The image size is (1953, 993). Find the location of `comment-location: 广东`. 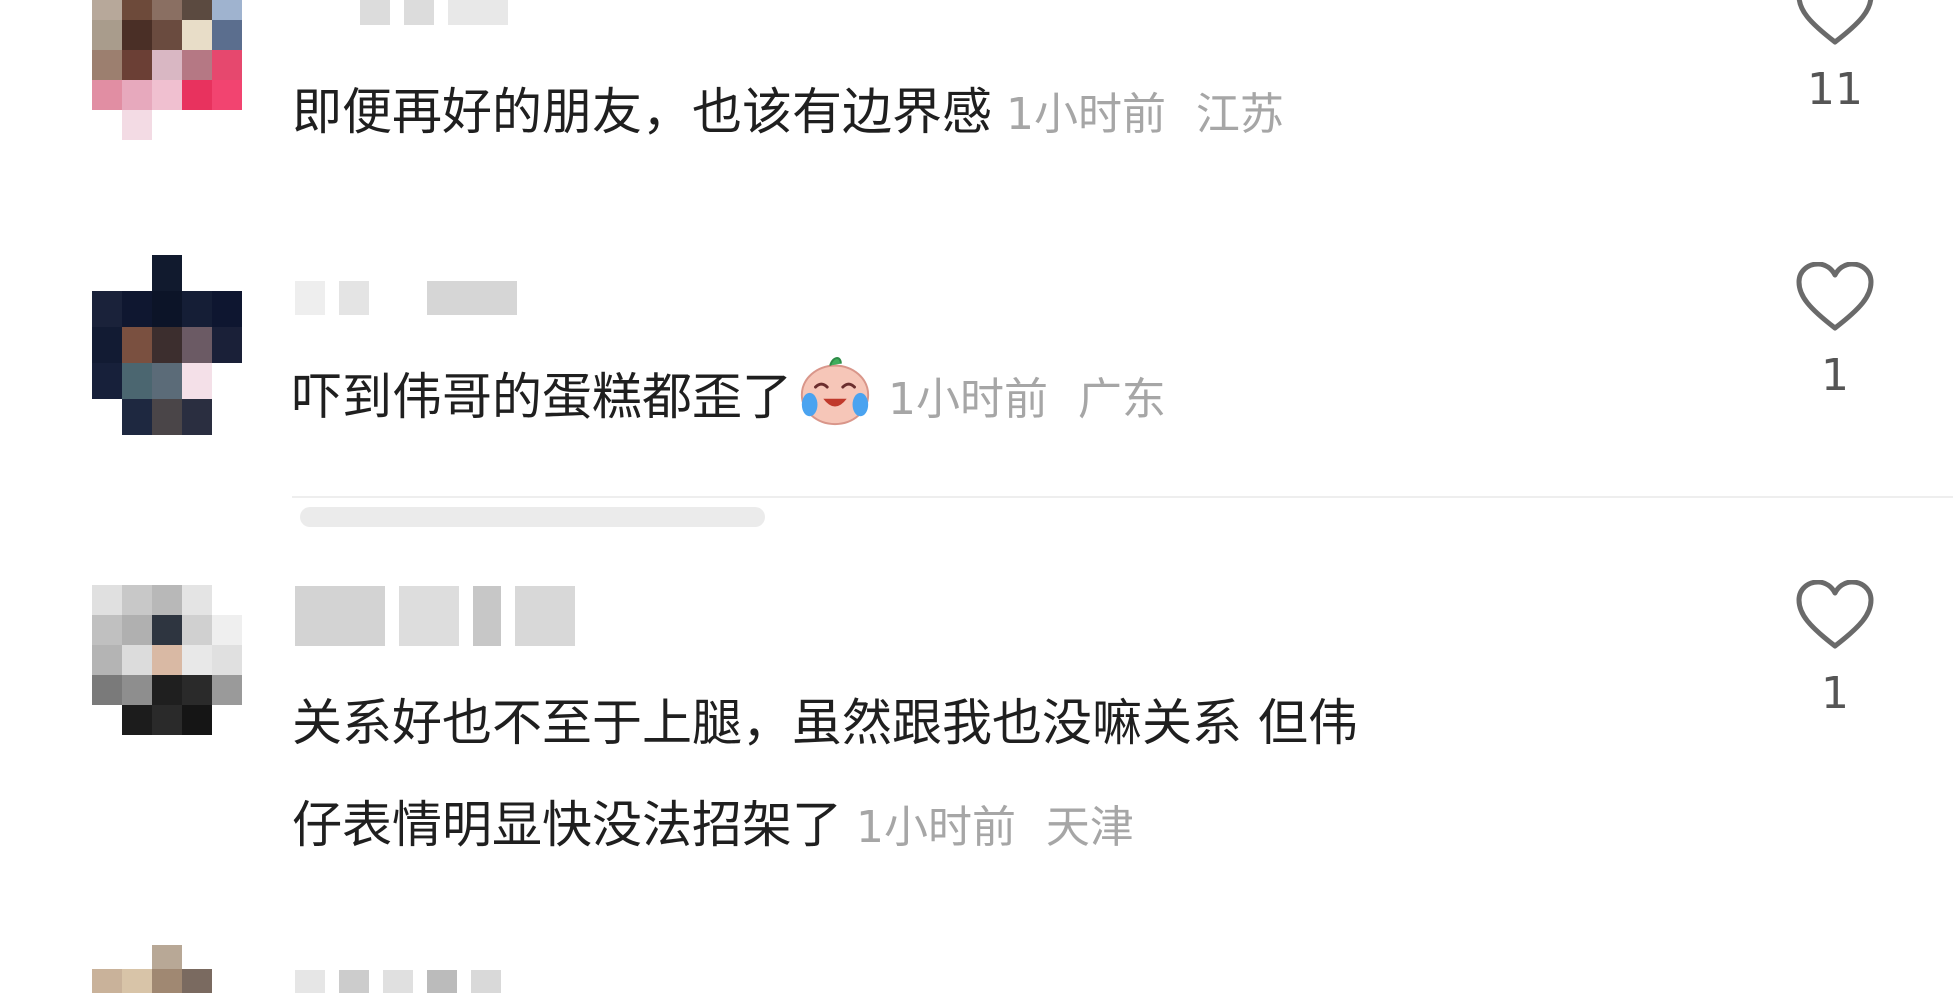

comment-location: 广东 is located at coordinates (1121, 399).